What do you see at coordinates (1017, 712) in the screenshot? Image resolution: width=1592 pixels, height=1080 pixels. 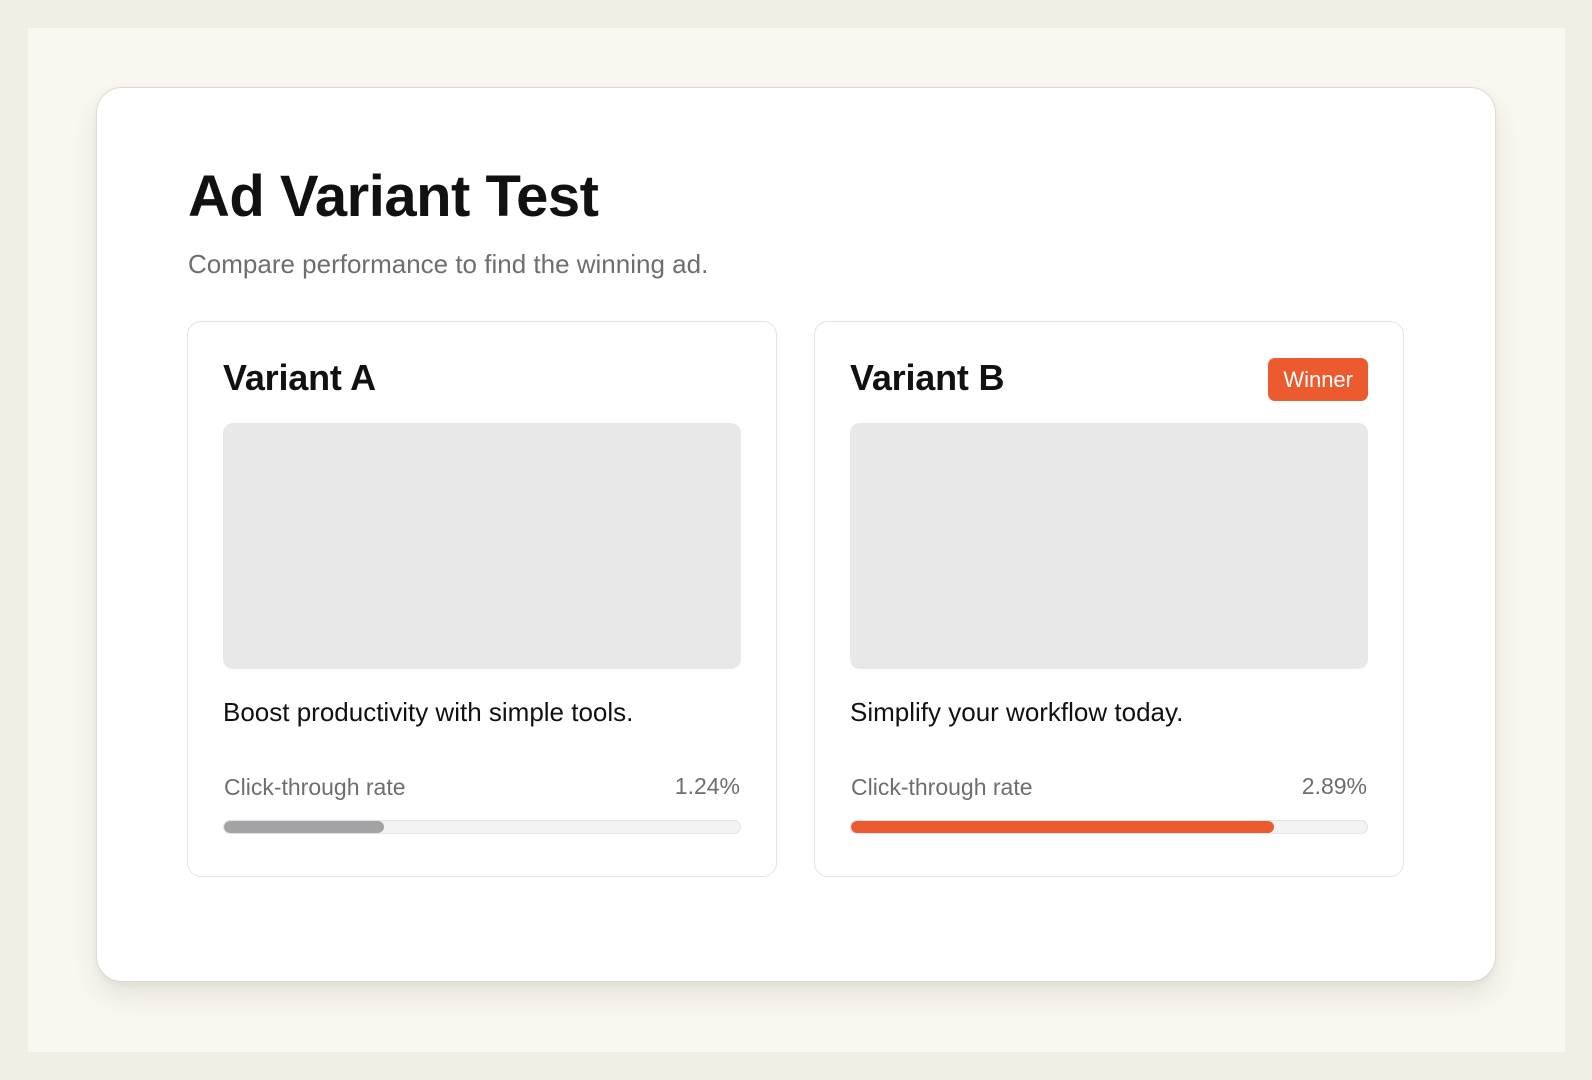 I see `ad-copy: Simplify your workflow today.` at bounding box center [1017, 712].